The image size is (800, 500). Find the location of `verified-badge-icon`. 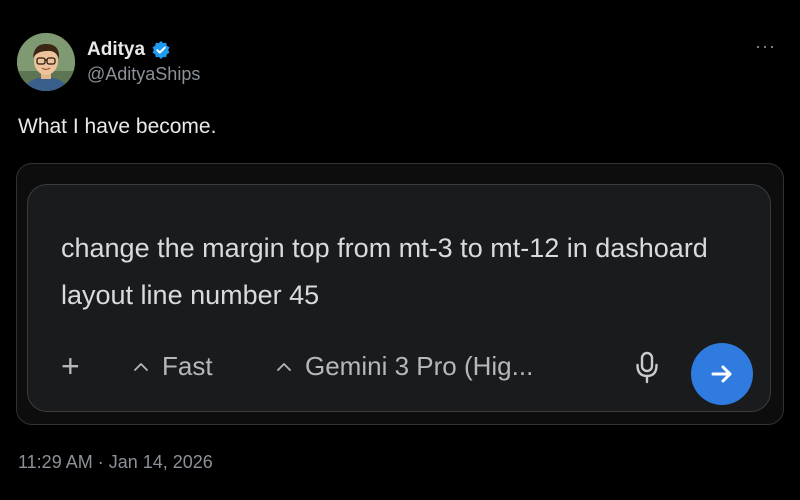

verified-badge-icon is located at coordinates (161, 50).